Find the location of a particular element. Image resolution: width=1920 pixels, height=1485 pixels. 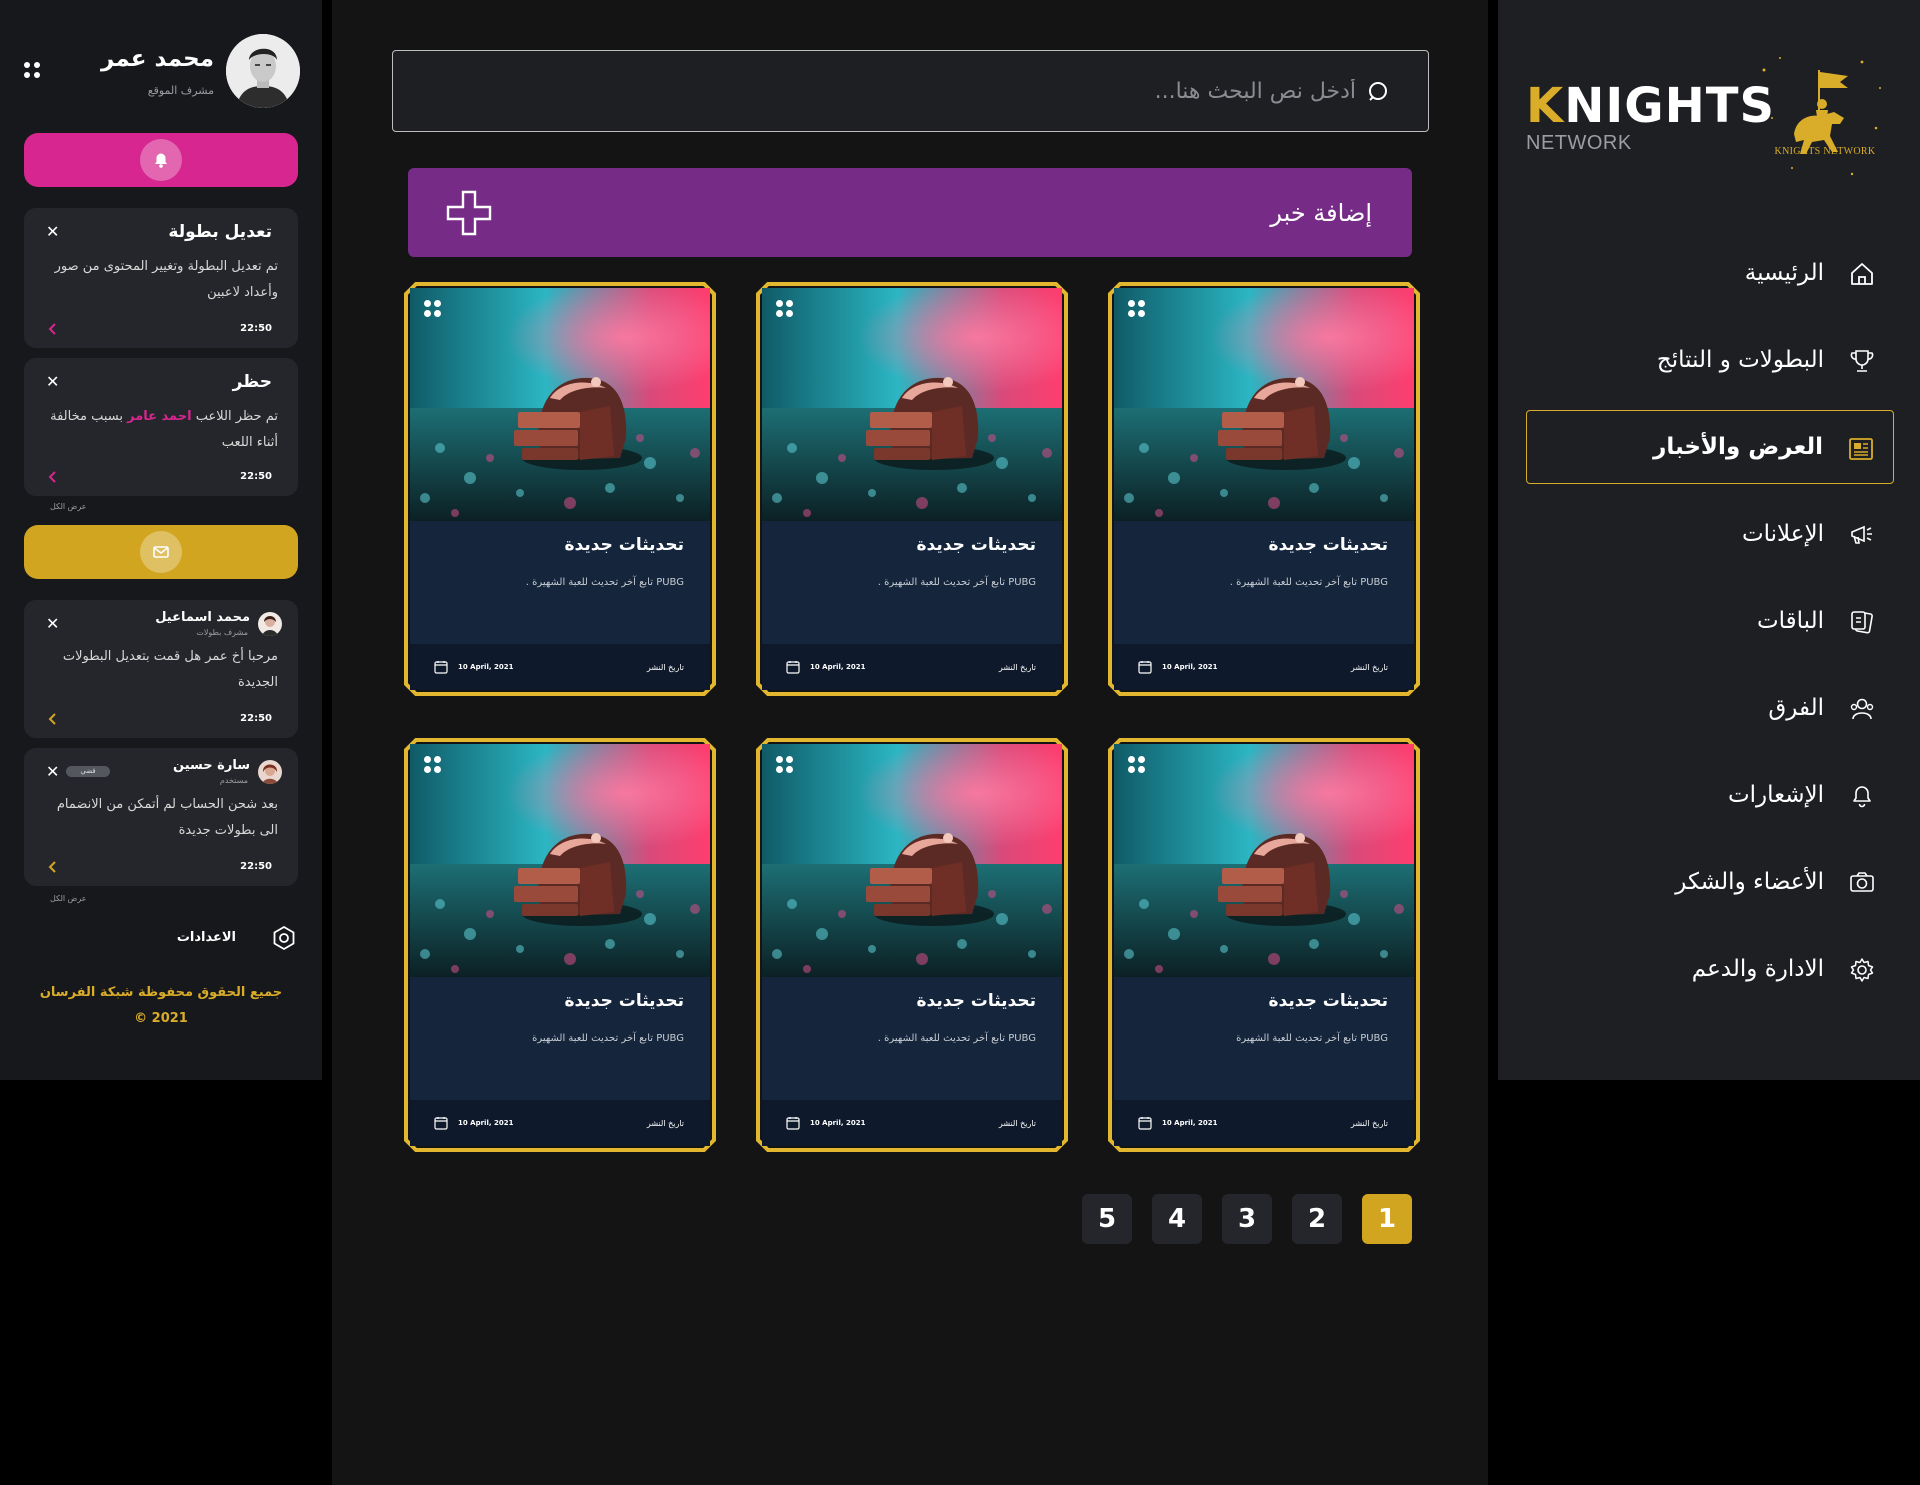

search-icon is located at coordinates (1379, 92).